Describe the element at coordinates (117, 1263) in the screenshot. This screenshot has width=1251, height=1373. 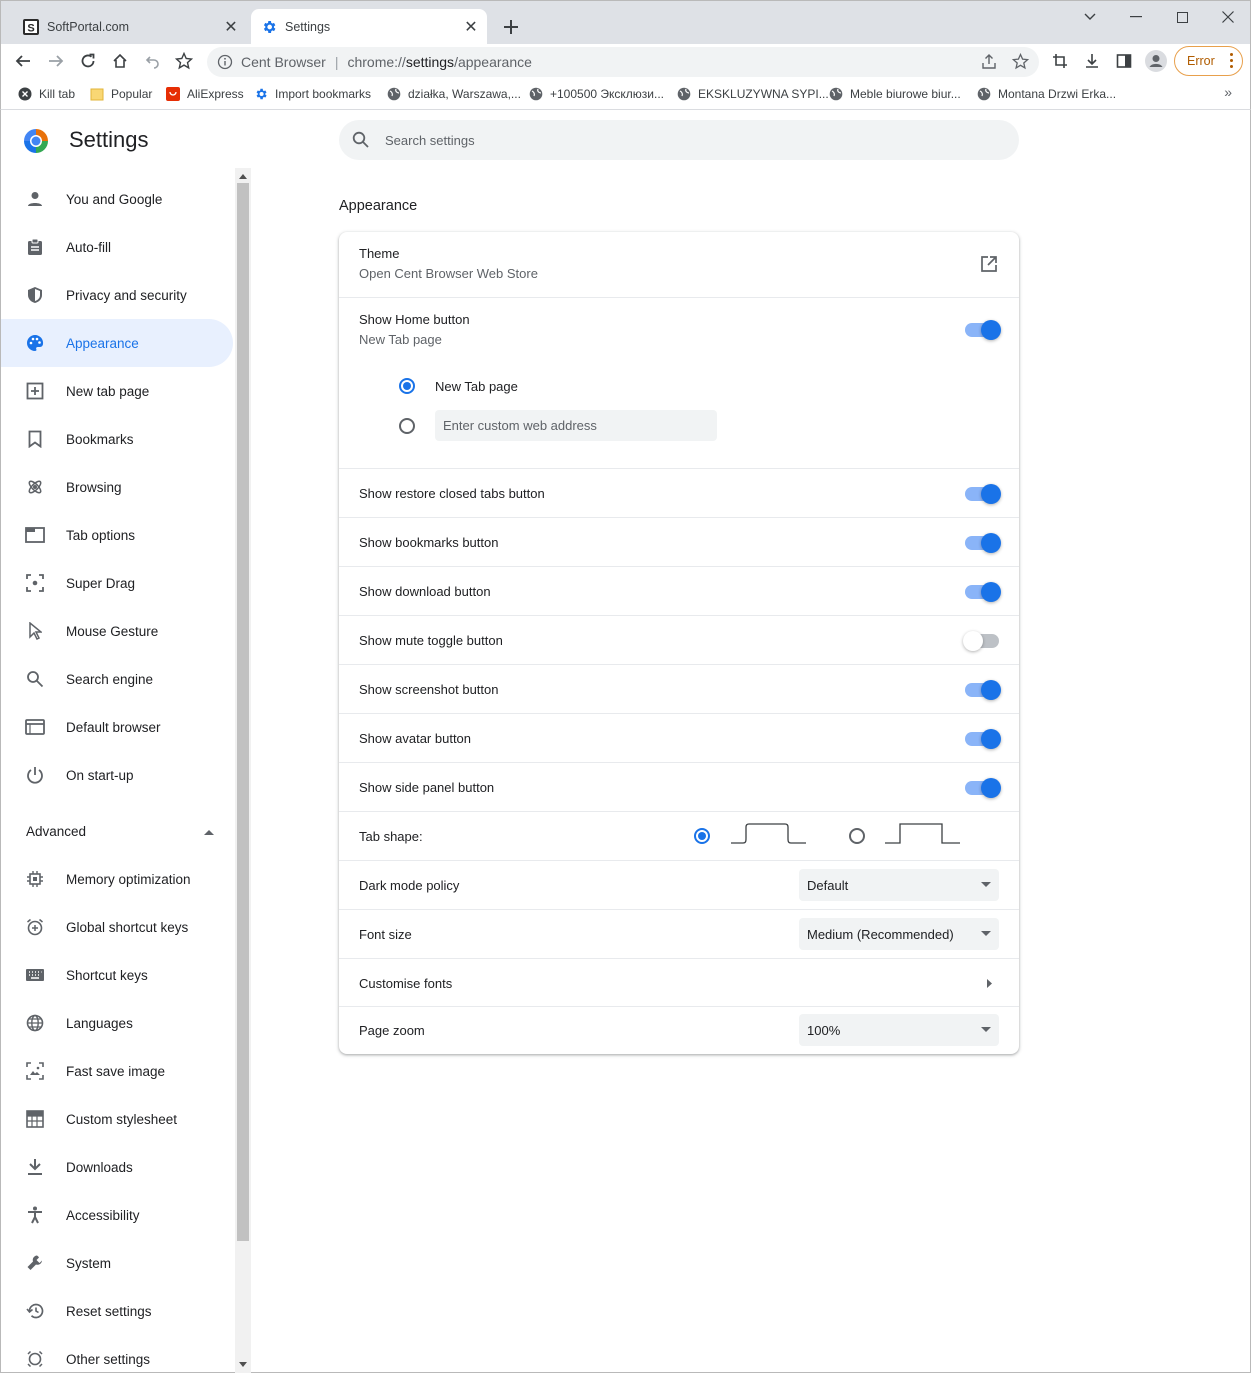
I see `sidebar-item-system: System` at that location.